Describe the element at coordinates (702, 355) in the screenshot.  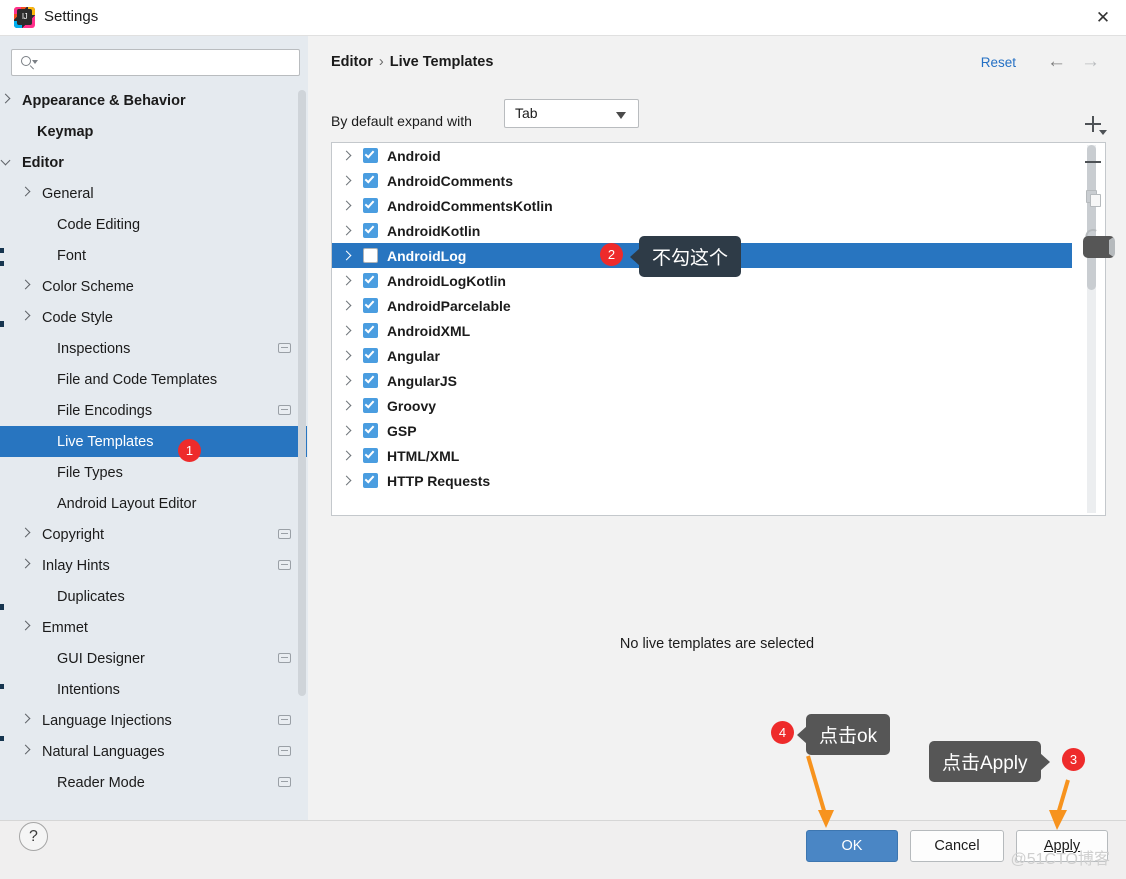
I see `template-group-row: Angular` at that location.